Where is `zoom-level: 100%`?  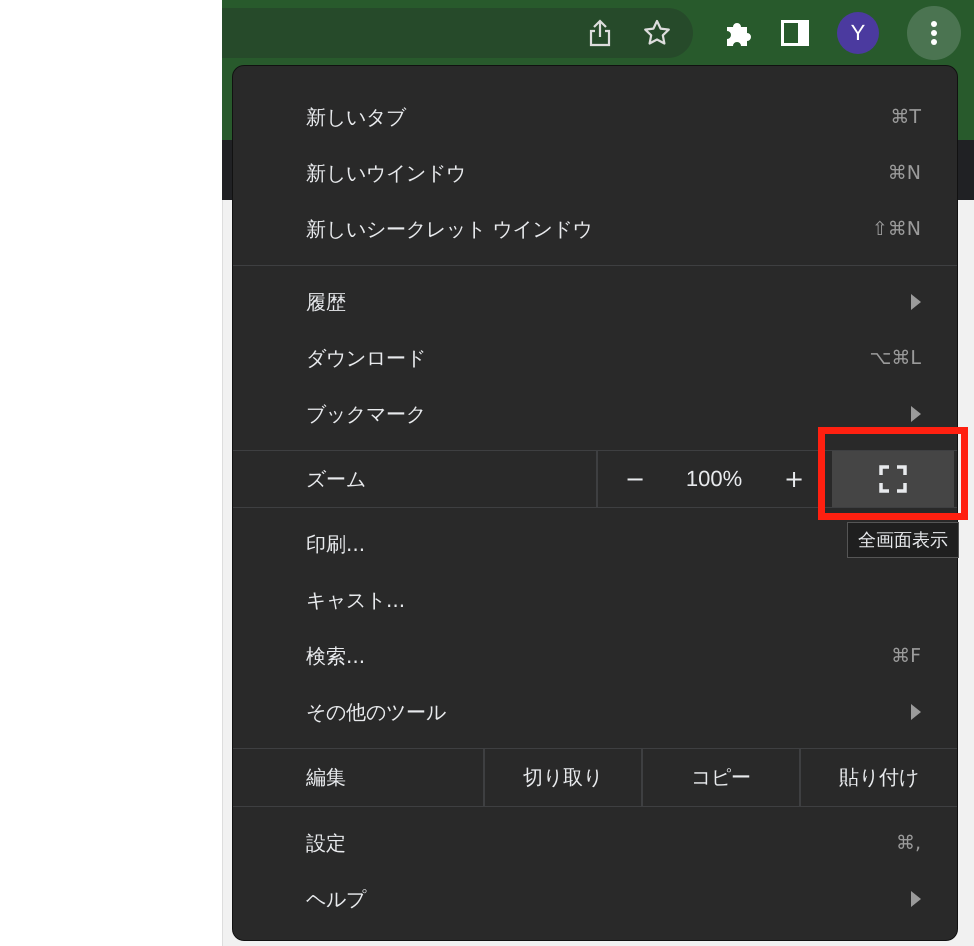 zoom-level: 100% is located at coordinates (714, 479).